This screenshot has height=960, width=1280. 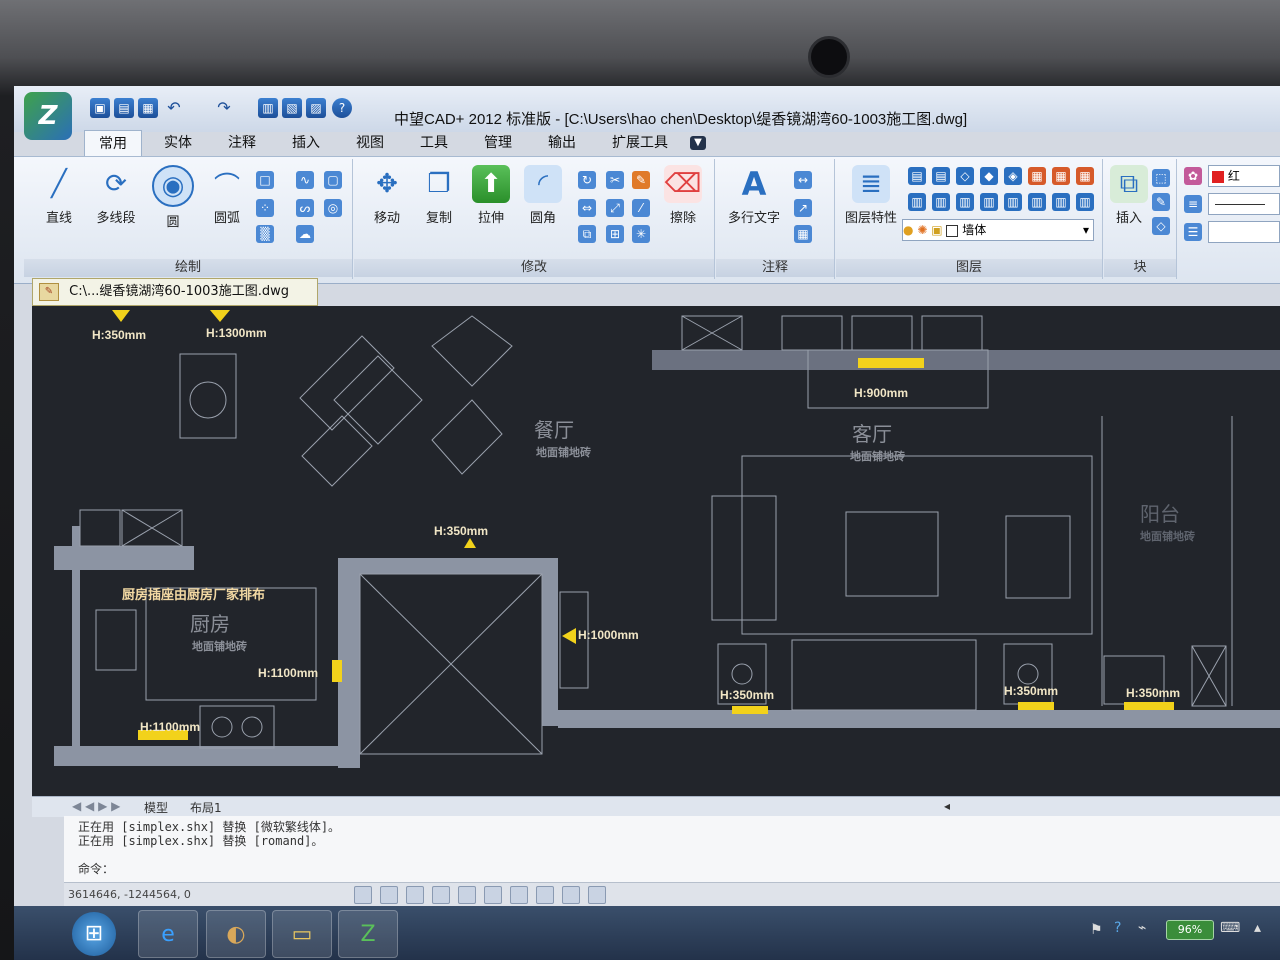 What do you see at coordinates (224, 108) in the screenshot?
I see `redo-icon: ↷` at bounding box center [224, 108].